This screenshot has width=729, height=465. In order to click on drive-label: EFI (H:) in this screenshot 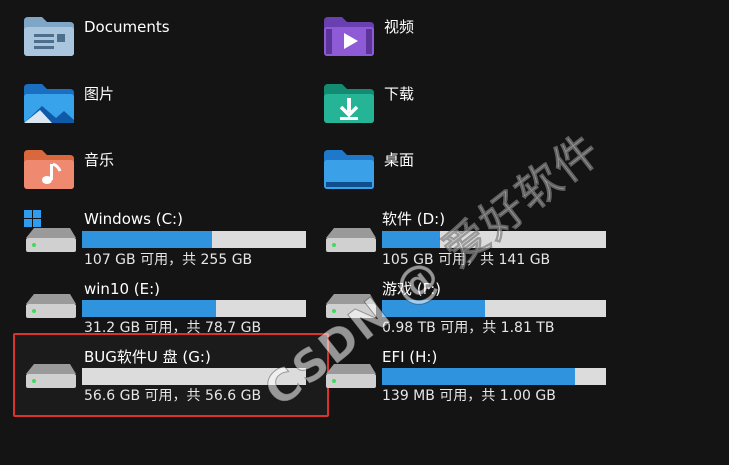, I will do `click(410, 357)`.